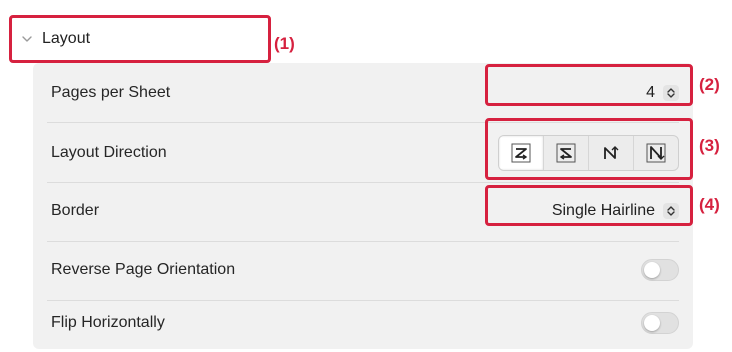  I want to click on section-title: Layout, so click(66, 38).